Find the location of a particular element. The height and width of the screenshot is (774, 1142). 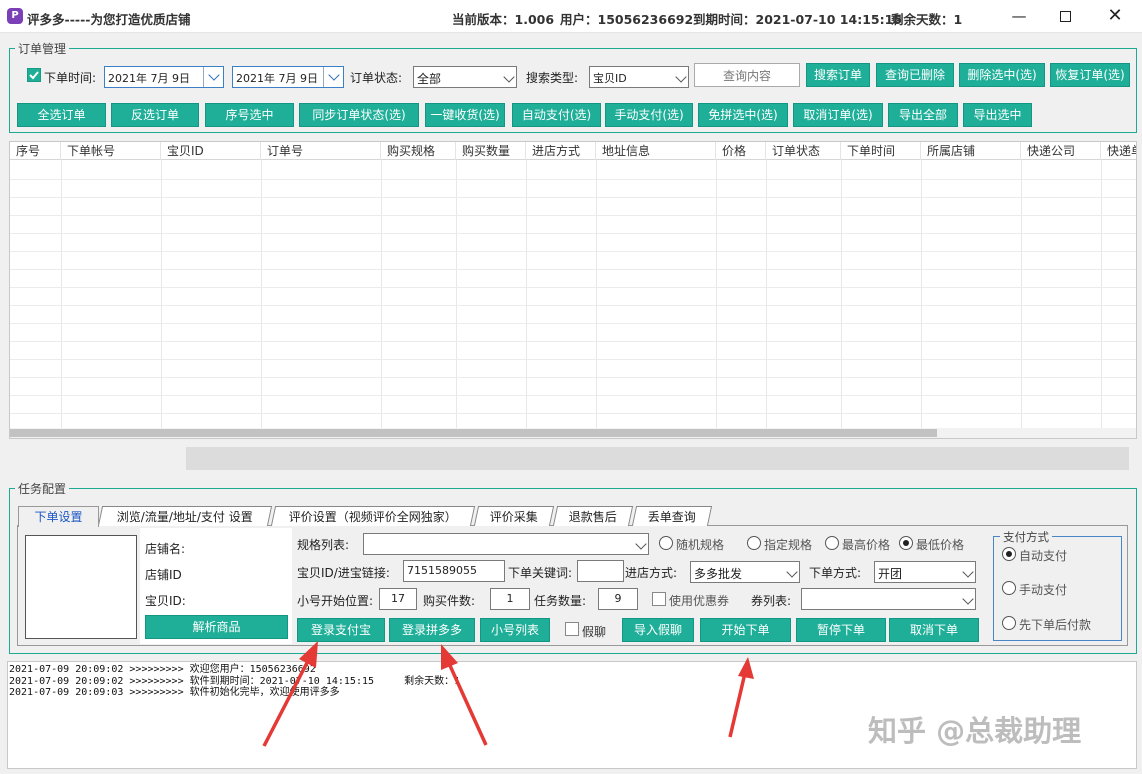

arrow-to-start-order-icon is located at coordinates (741, 697).